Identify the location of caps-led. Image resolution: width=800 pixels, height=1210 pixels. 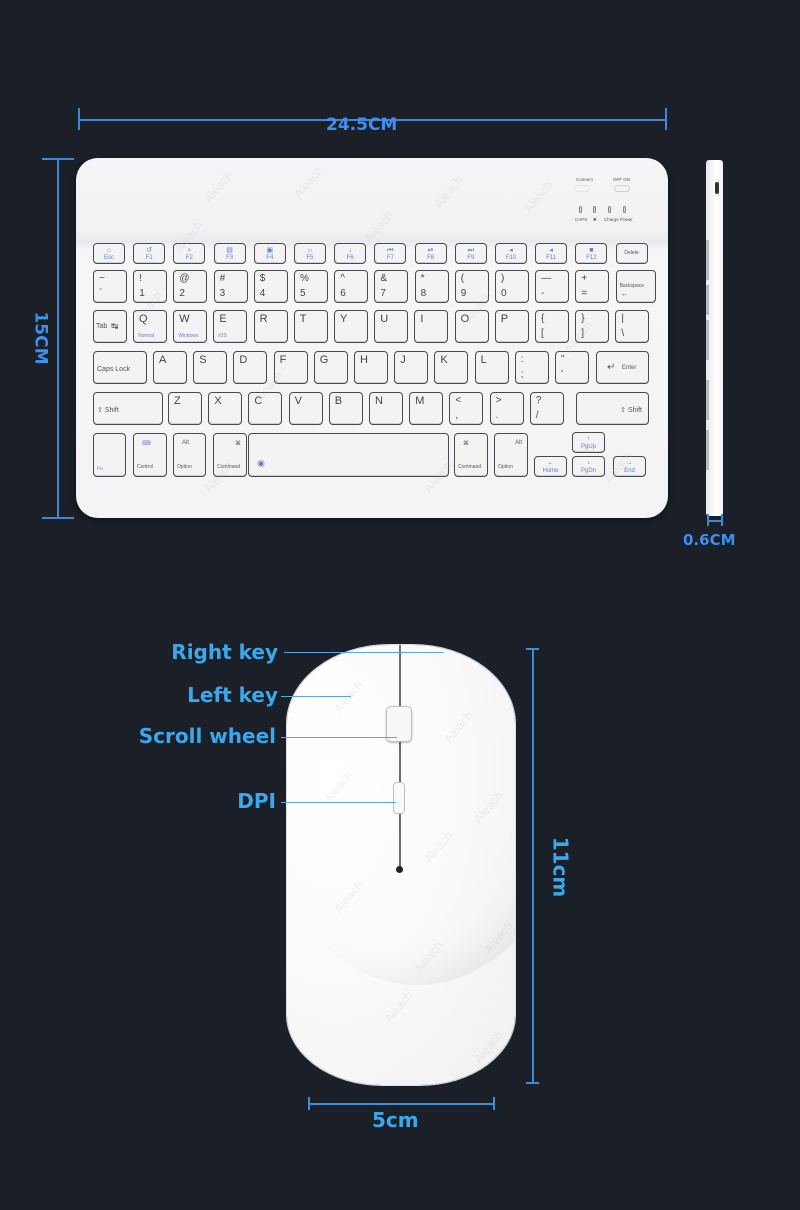
(580, 209).